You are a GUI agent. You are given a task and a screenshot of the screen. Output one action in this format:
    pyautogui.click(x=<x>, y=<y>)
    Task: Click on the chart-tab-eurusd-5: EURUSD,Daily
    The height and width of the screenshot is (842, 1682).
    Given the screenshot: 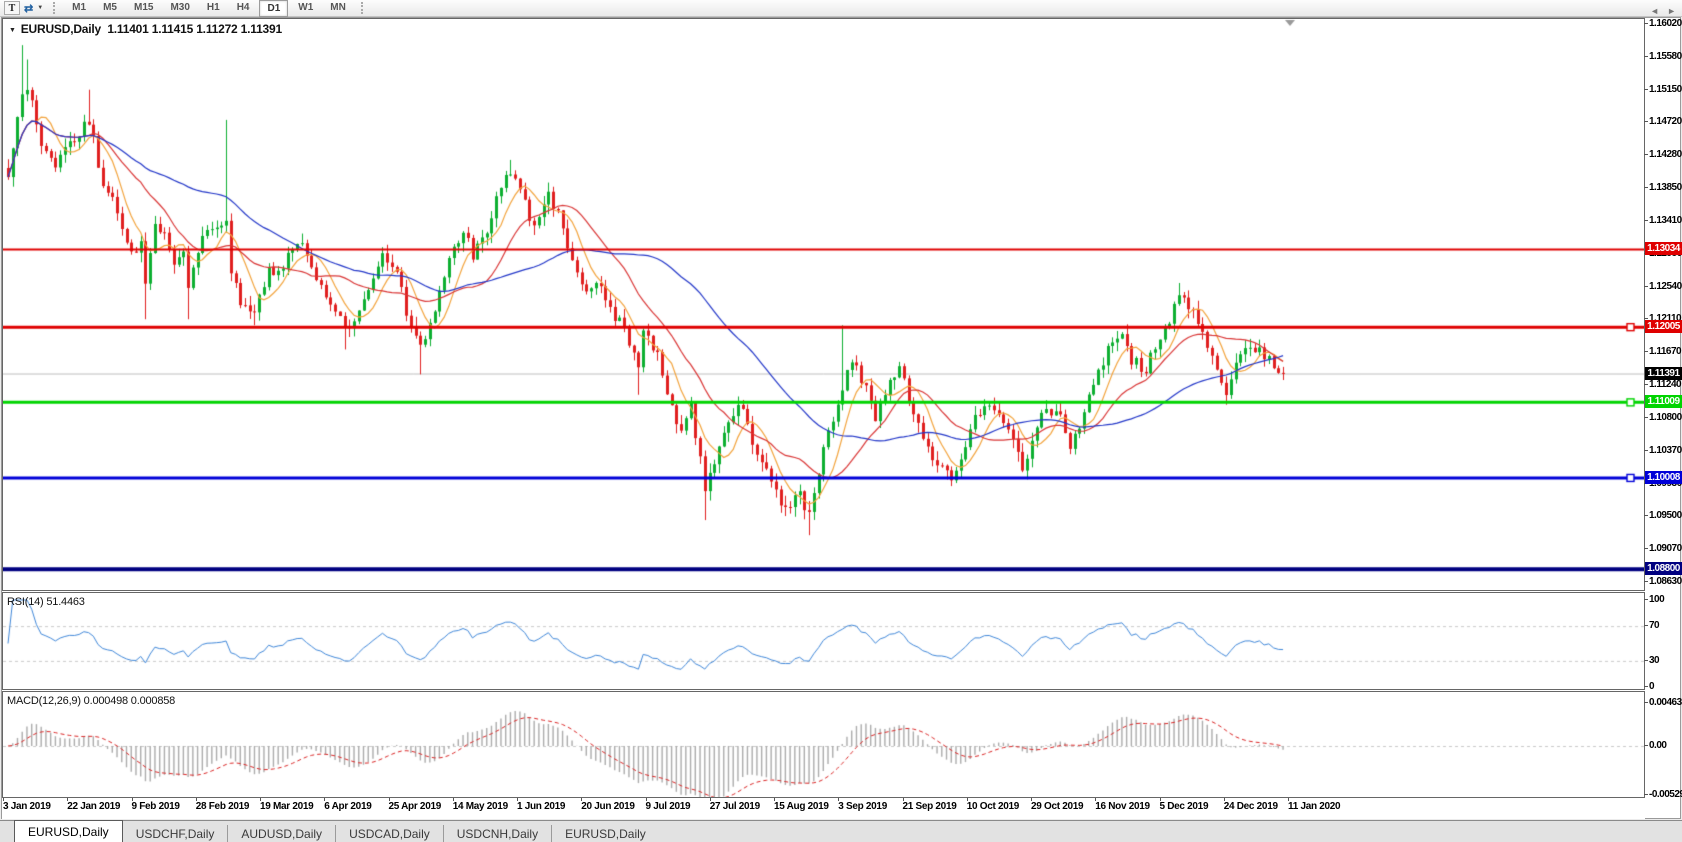 What is the action you would take?
    pyautogui.click(x=605, y=833)
    